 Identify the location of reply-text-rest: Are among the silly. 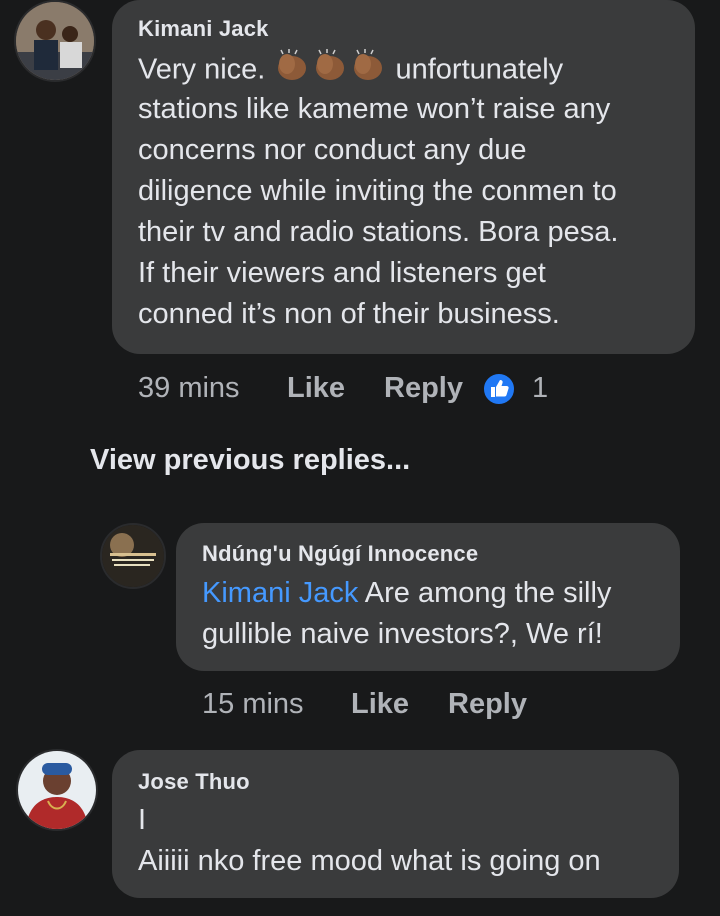
(485, 593).